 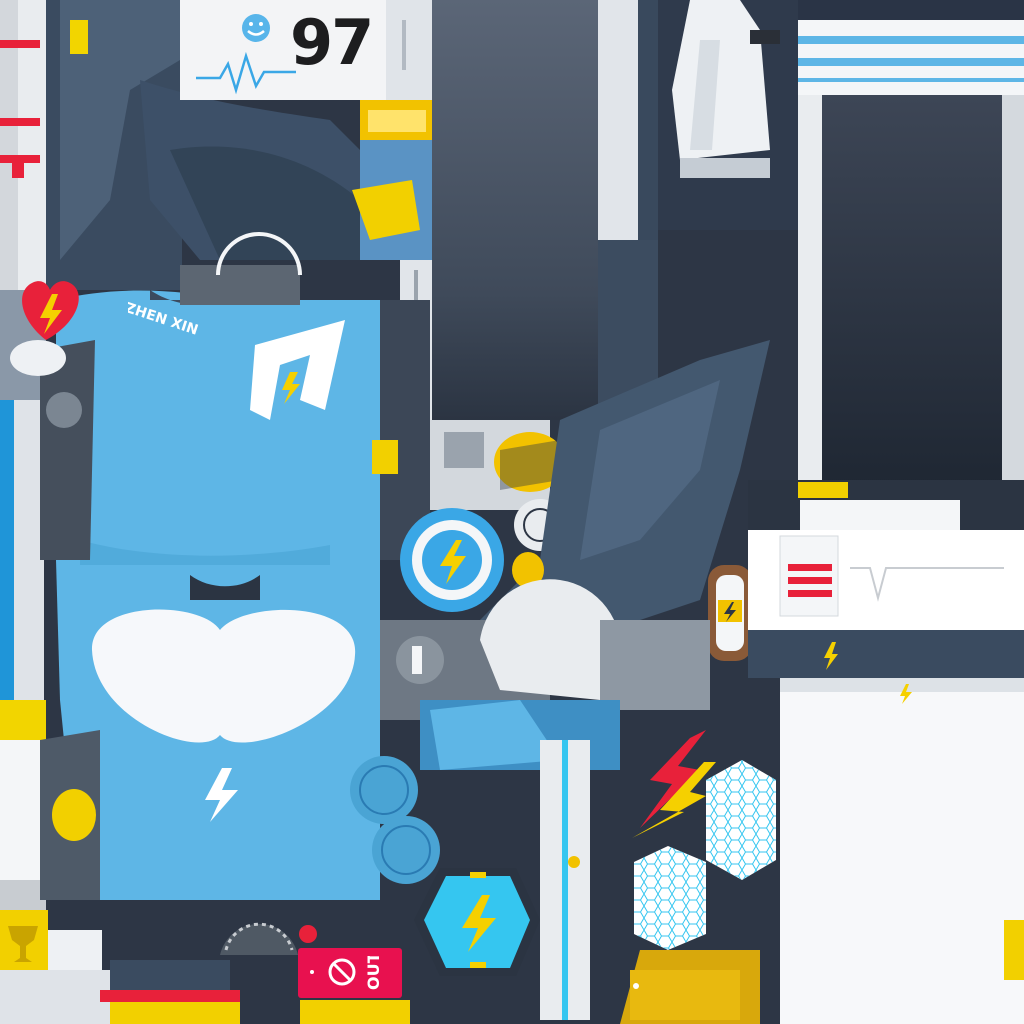 I want to click on white-cloth, so click(x=902, y=851).